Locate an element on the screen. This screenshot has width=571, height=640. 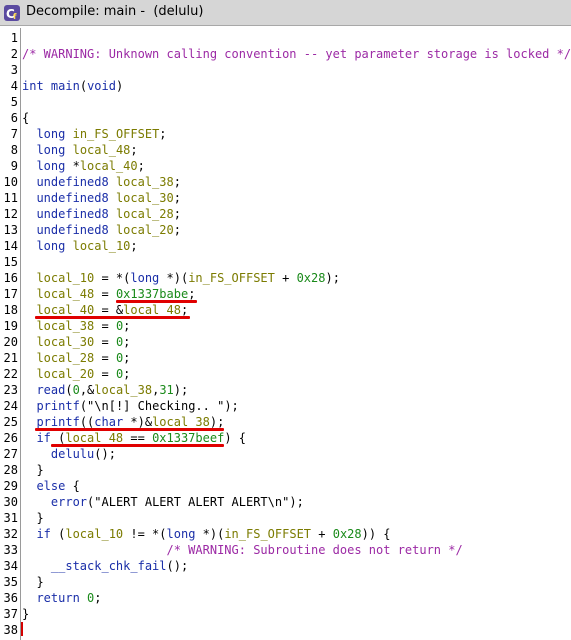
code-token: char is located at coordinates (108, 422).